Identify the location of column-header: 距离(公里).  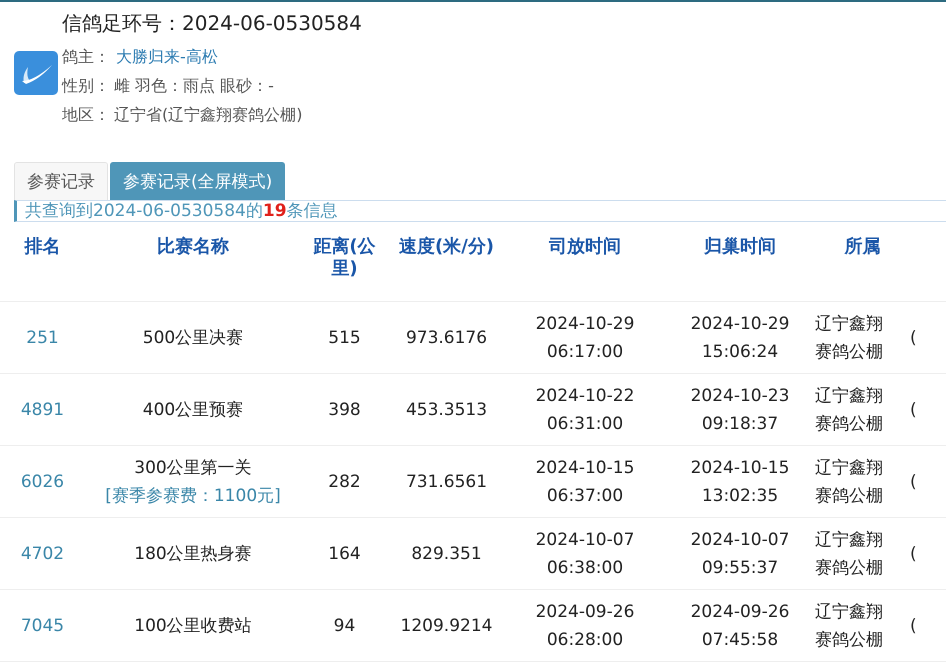
(344, 258).